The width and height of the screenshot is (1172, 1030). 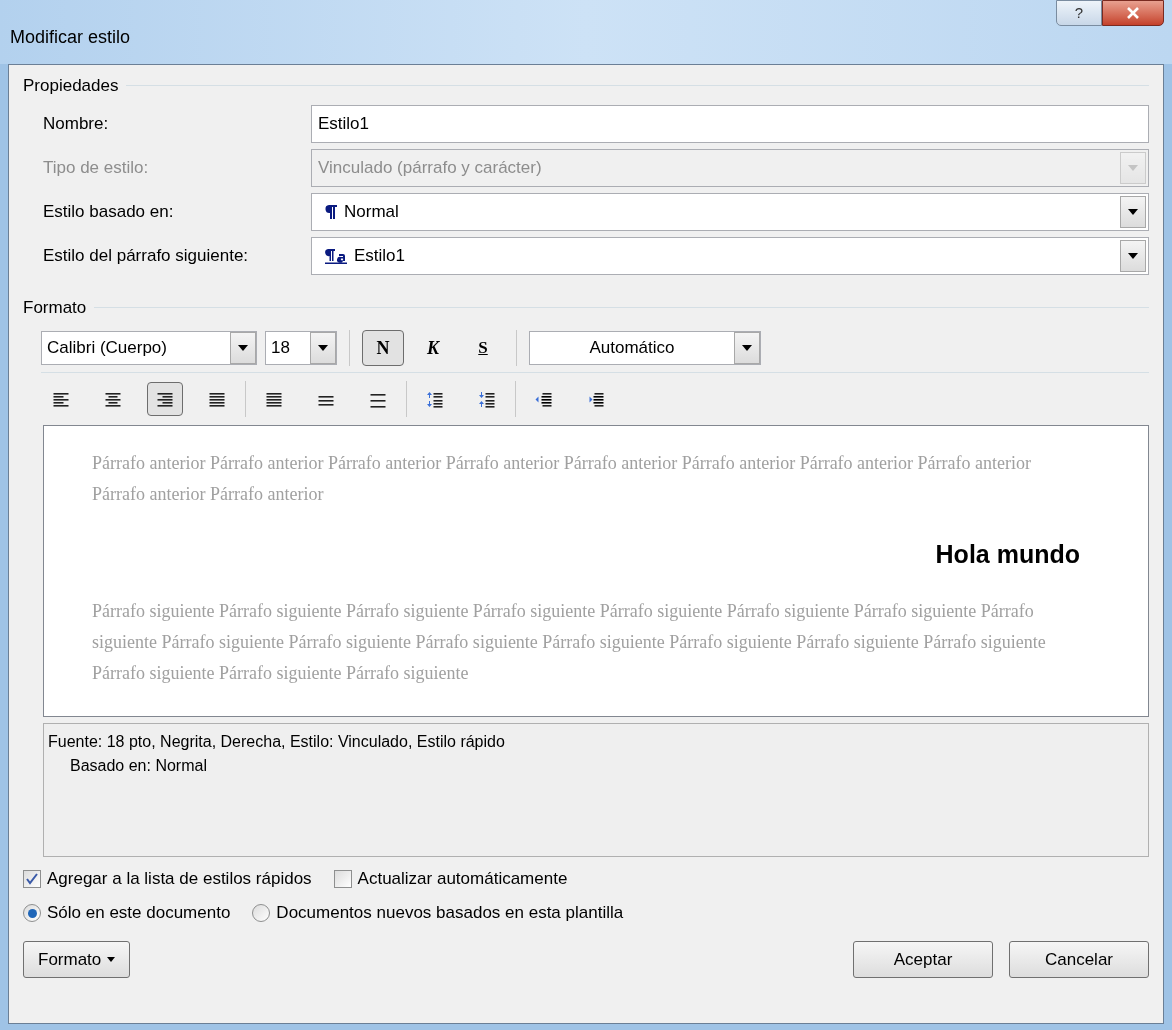 I want to click on checkmark-icon, so click(x=32, y=879).